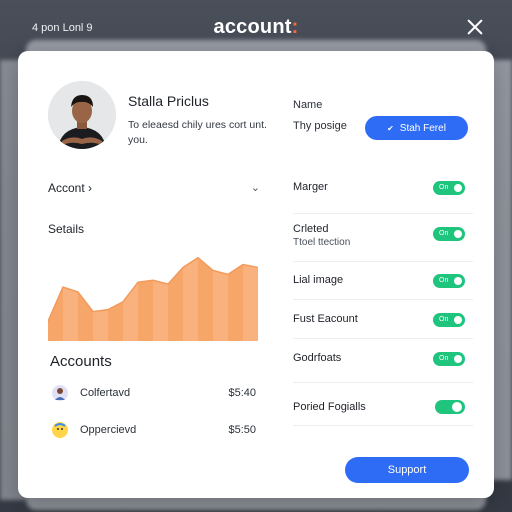  I want to click on account-row: Colfertavd $5:40, so click(154, 393).